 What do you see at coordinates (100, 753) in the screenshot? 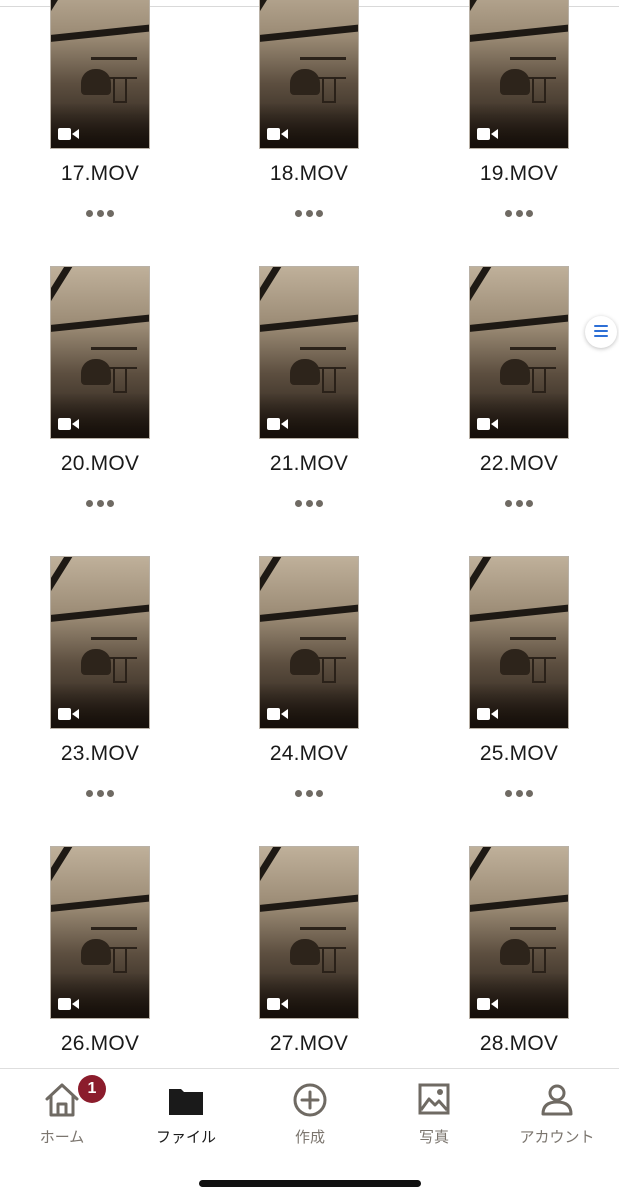
I see `file-name: 23.MOV` at bounding box center [100, 753].